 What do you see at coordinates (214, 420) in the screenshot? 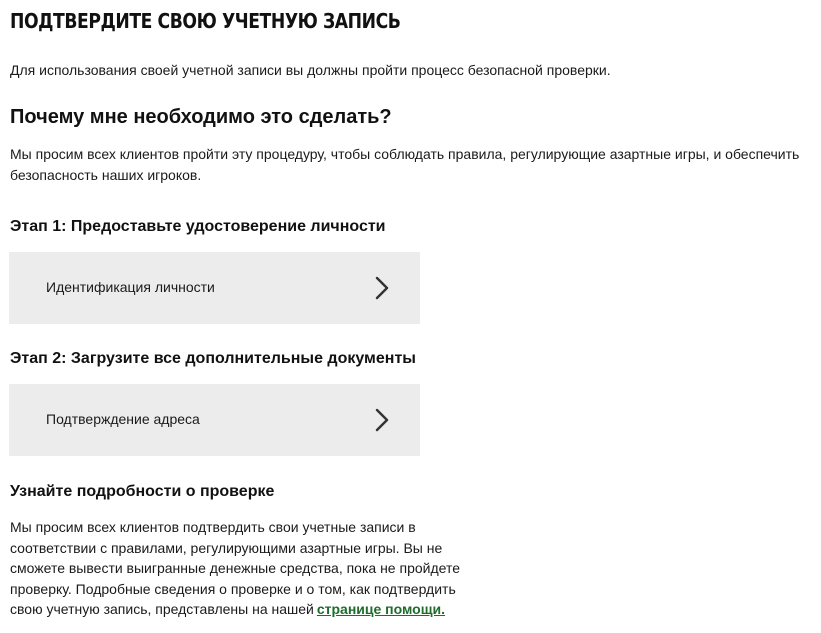
I see `address-verification-card: Подтверждение адреса` at bounding box center [214, 420].